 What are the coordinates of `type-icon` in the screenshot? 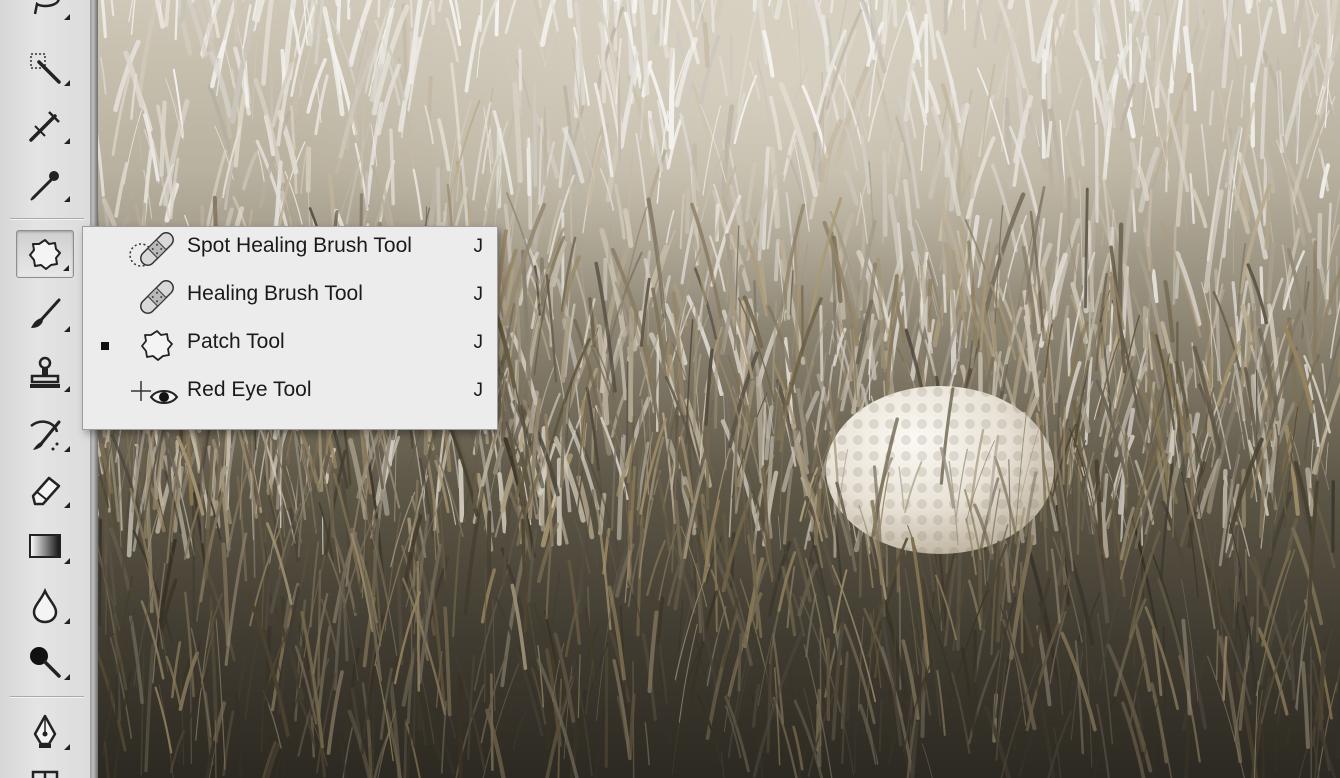 It's located at (45, 774).